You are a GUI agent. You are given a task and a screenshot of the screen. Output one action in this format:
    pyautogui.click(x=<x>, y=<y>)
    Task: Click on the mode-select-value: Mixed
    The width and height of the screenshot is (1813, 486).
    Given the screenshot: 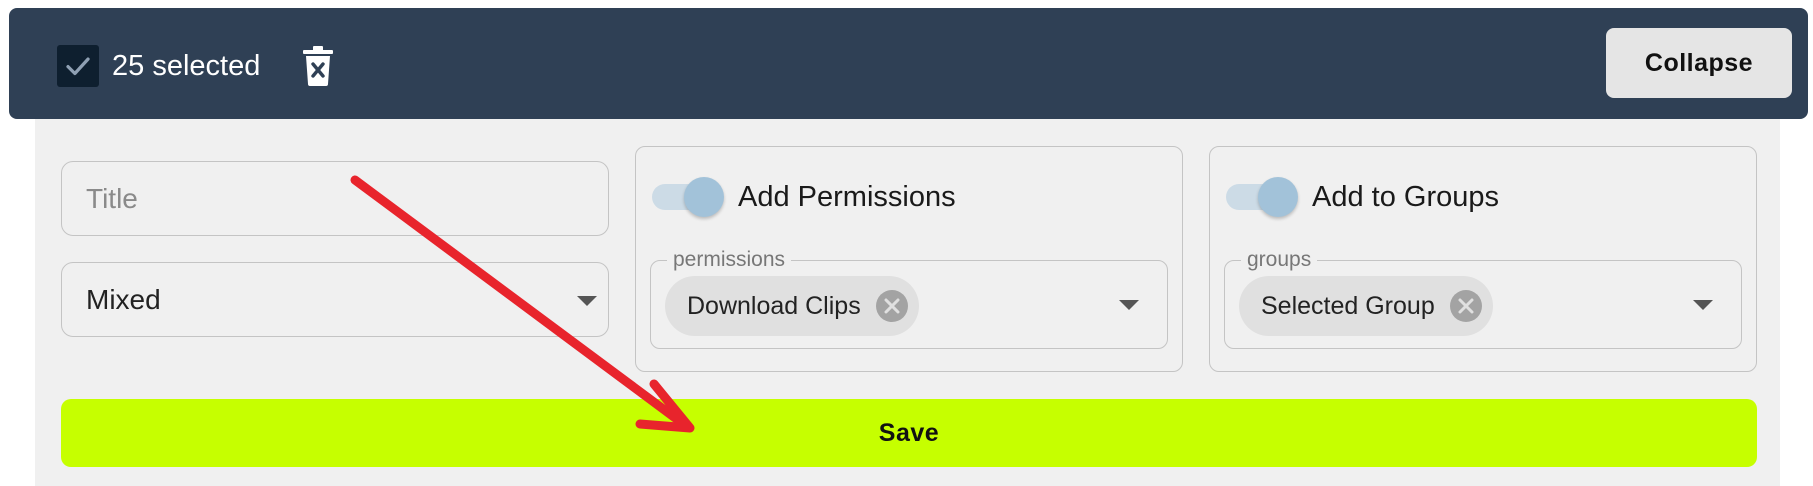 What is the action you would take?
    pyautogui.click(x=123, y=299)
    